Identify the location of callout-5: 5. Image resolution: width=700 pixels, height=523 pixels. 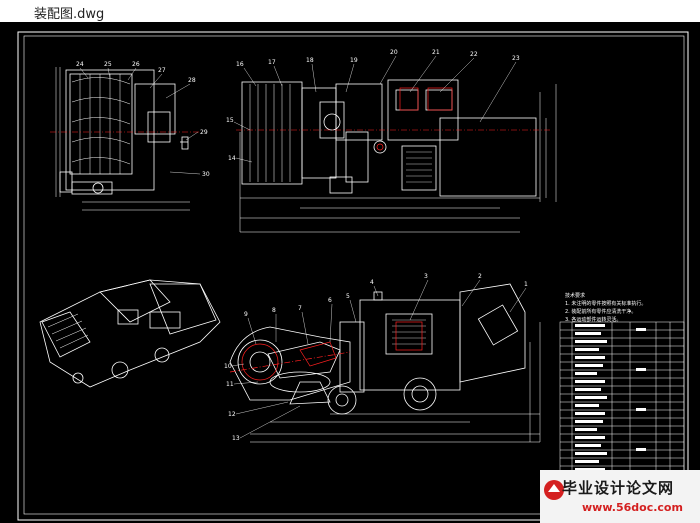
(348, 296).